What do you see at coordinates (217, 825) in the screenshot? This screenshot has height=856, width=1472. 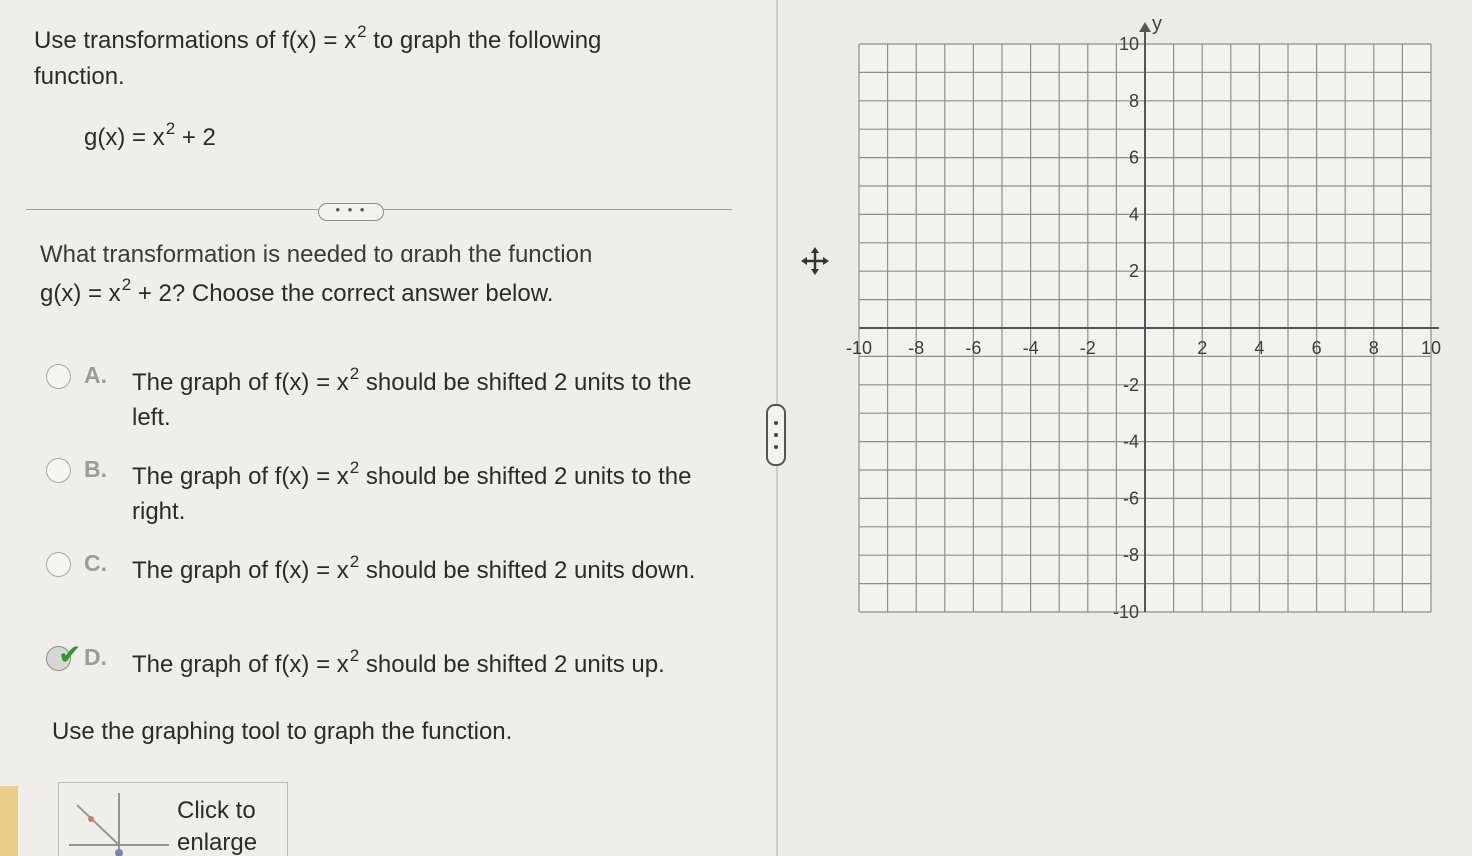 I see `enlarge-label: Click to enlarge` at bounding box center [217, 825].